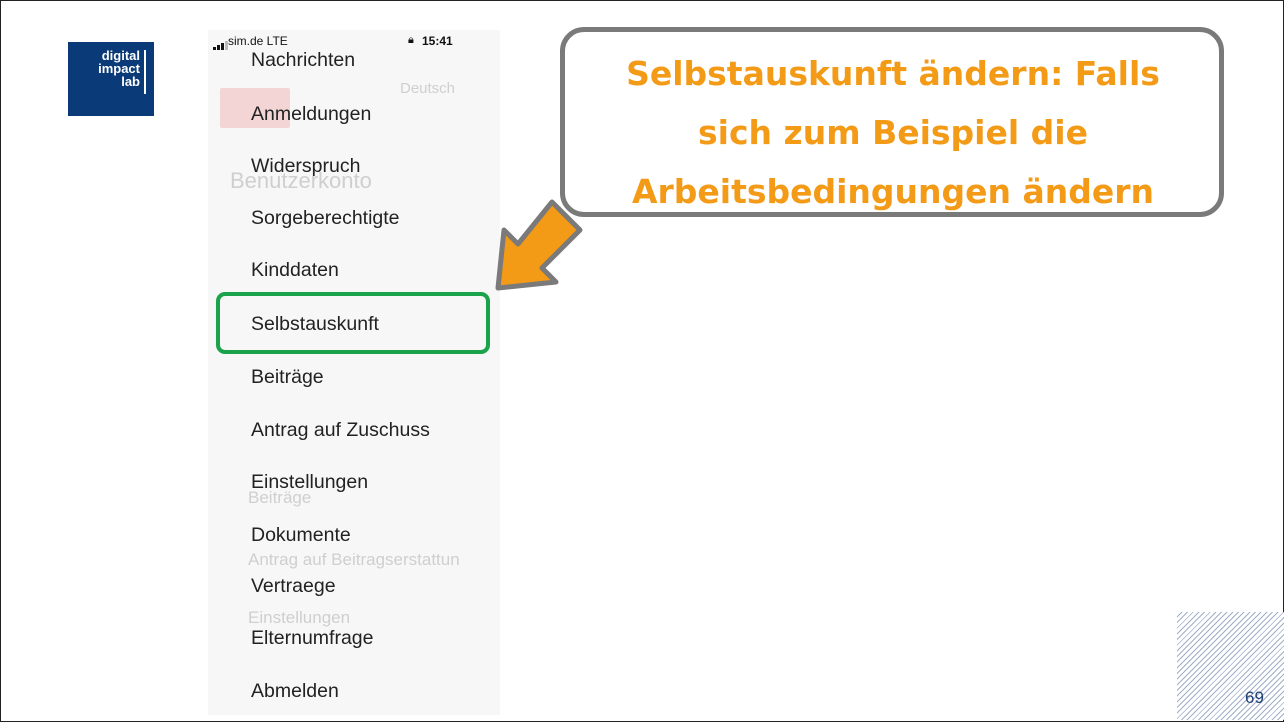  Describe the element at coordinates (411, 40) in the screenshot. I see `lock-icon: 🔒︎` at that location.